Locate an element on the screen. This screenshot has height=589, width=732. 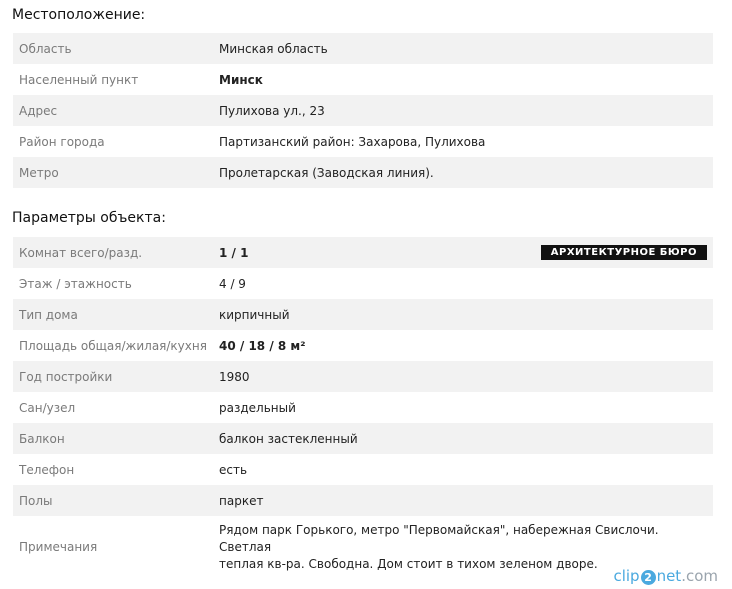
row-label: Тип дома is located at coordinates (116, 314).